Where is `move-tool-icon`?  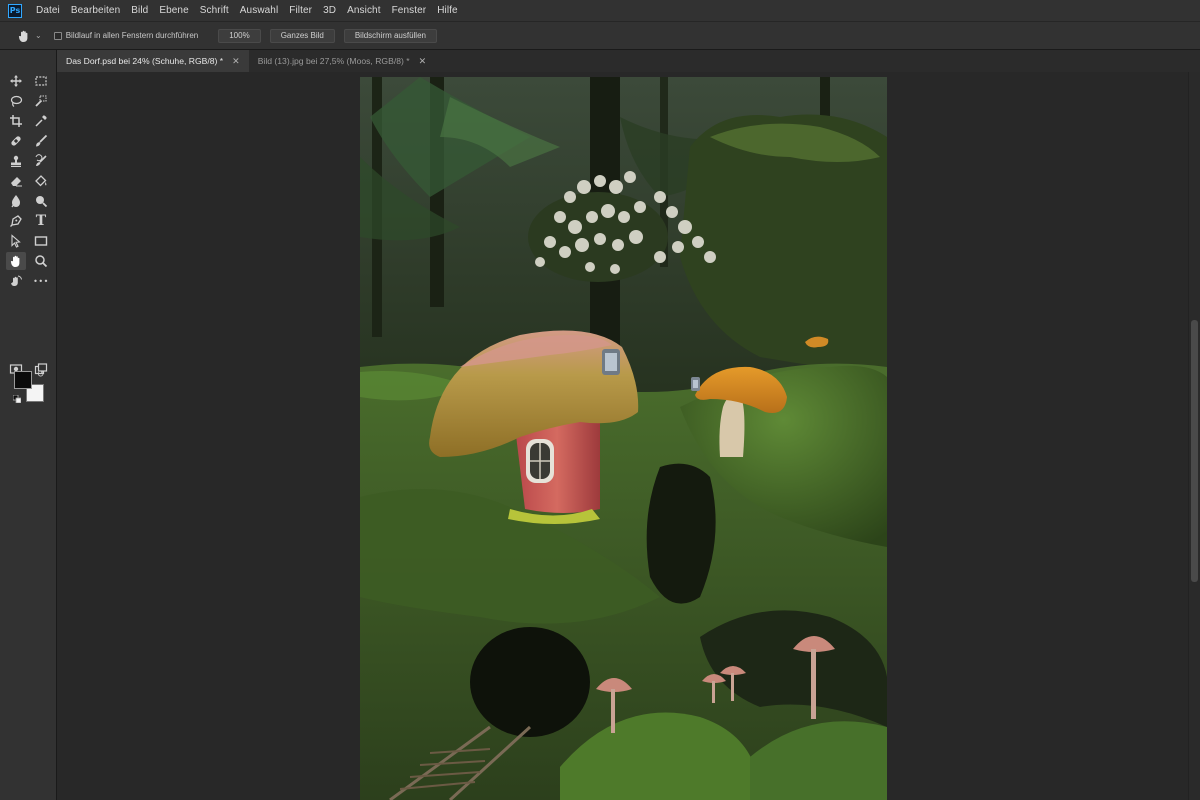
move-tool-icon is located at coordinates (16, 81).